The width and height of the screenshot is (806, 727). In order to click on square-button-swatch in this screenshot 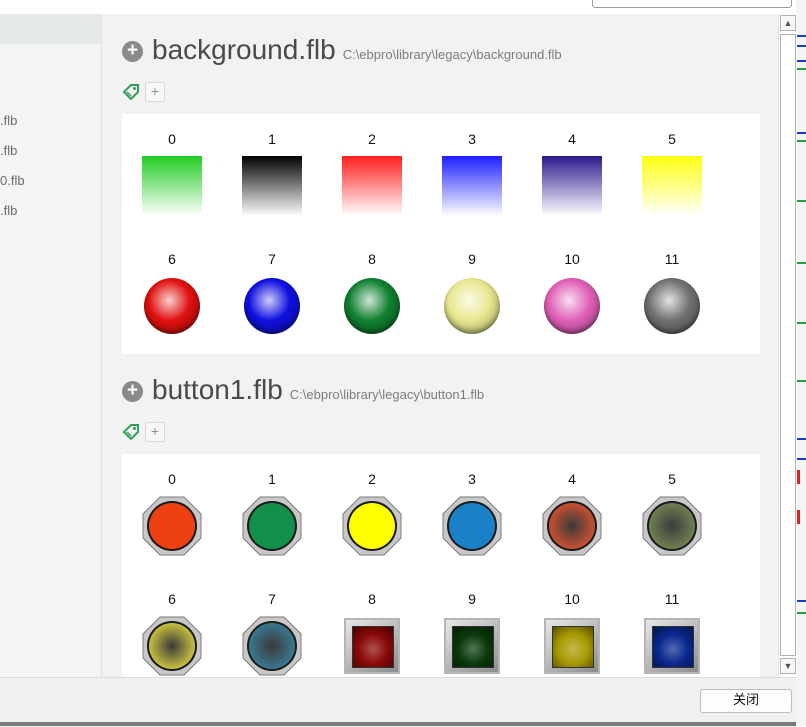, I will do `click(372, 646)`.